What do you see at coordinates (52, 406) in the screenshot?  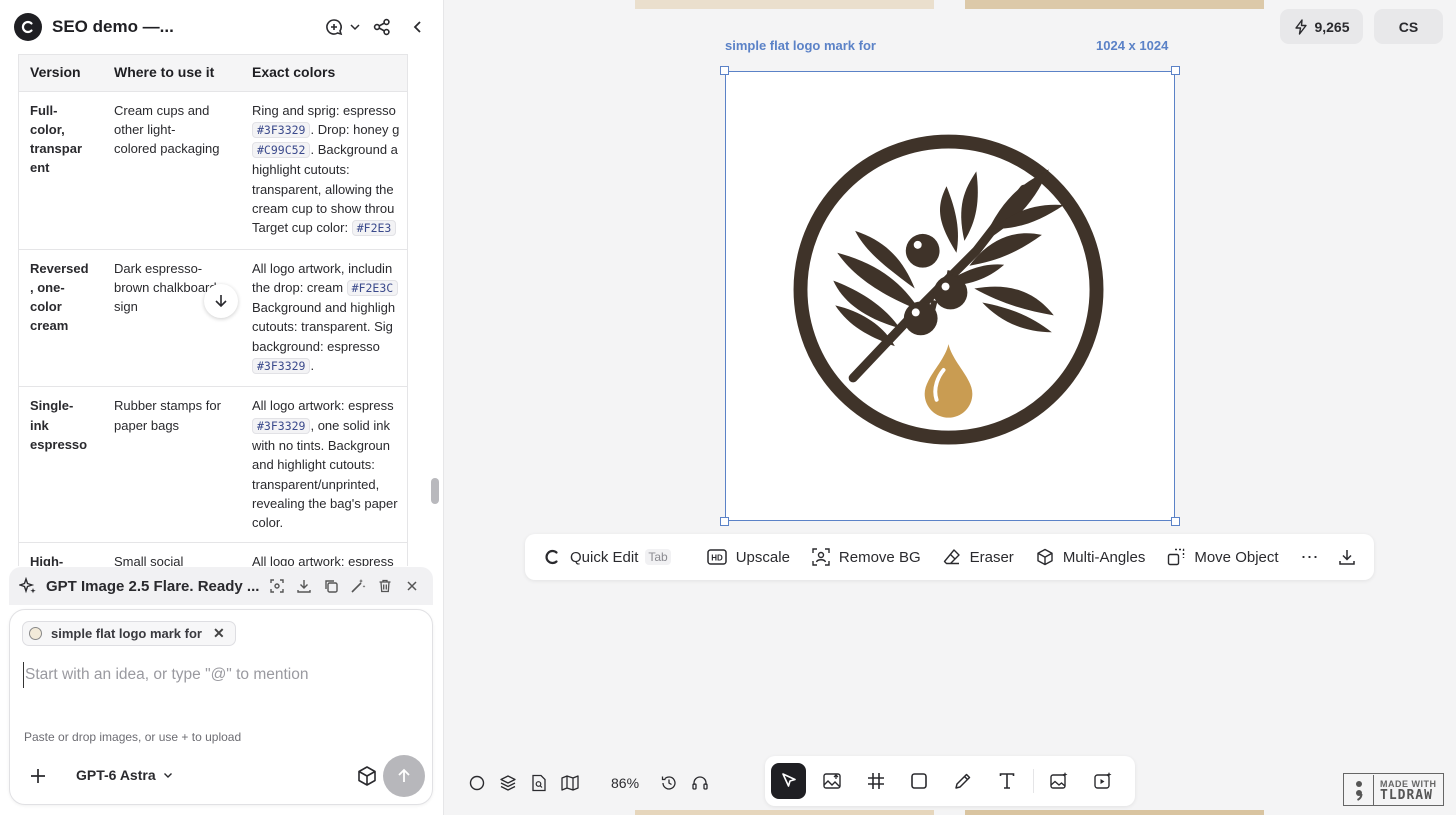 I see `cell-line: Single-` at bounding box center [52, 406].